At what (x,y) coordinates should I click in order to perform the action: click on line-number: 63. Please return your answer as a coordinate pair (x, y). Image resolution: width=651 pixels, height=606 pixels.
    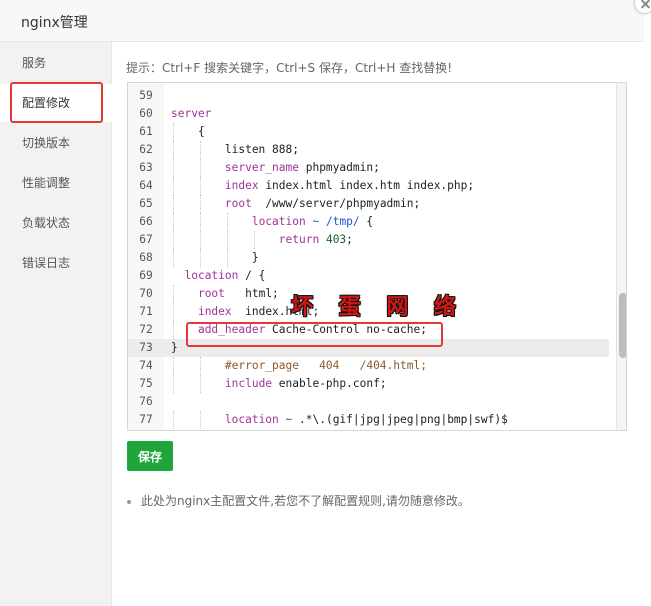
    Looking at the image, I should click on (146, 167).